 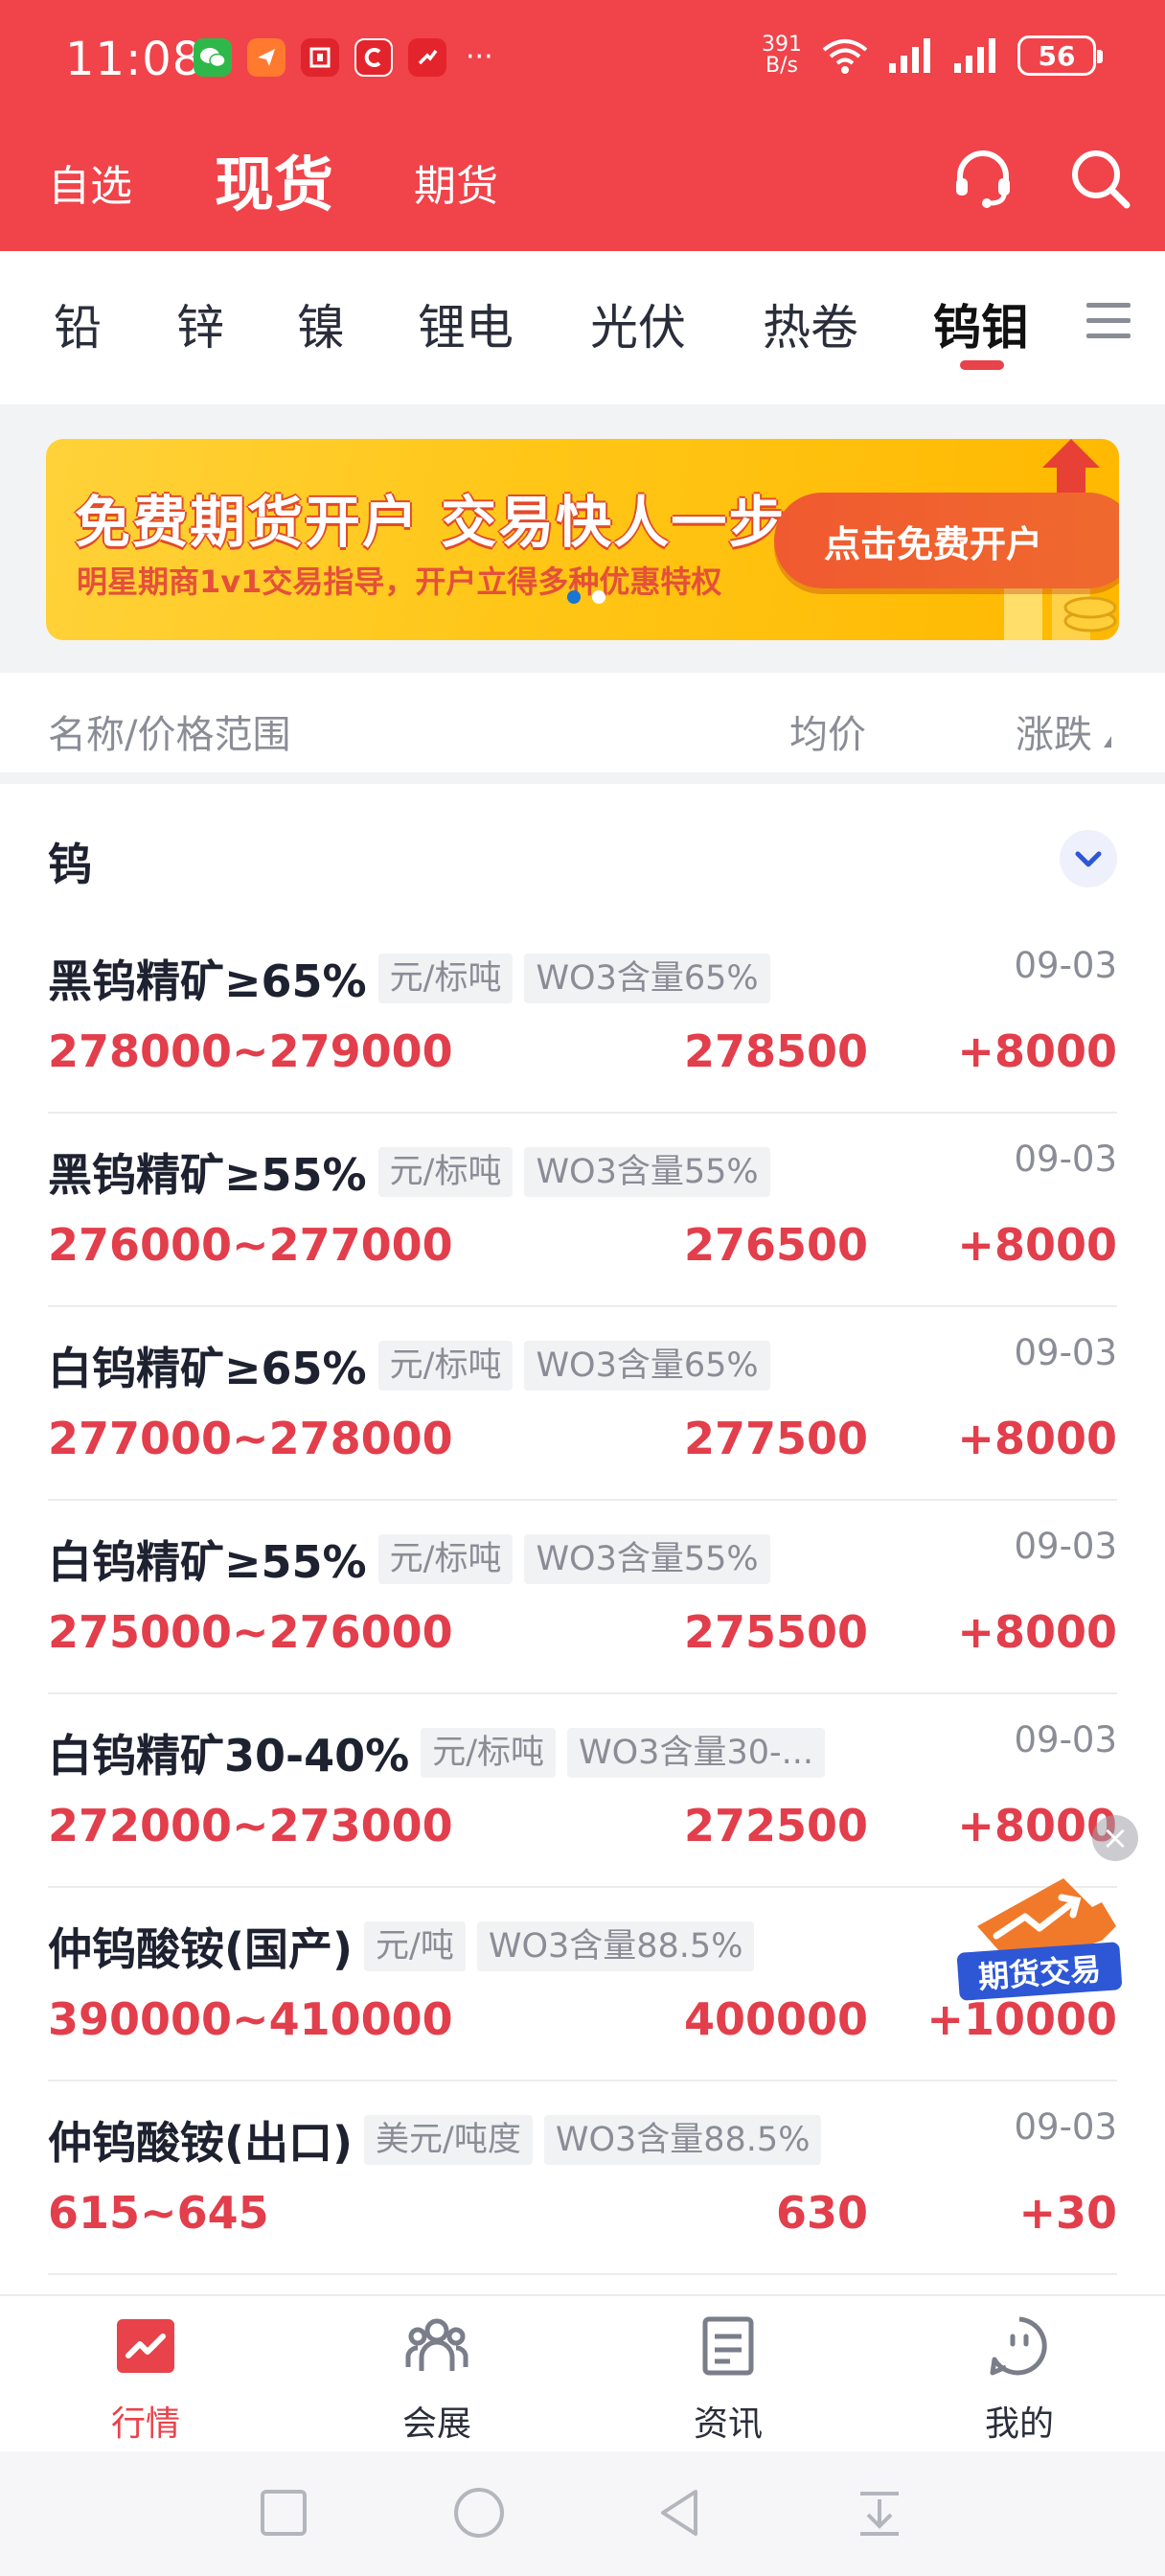 I want to click on category-zinc: 锌, so click(x=200, y=323).